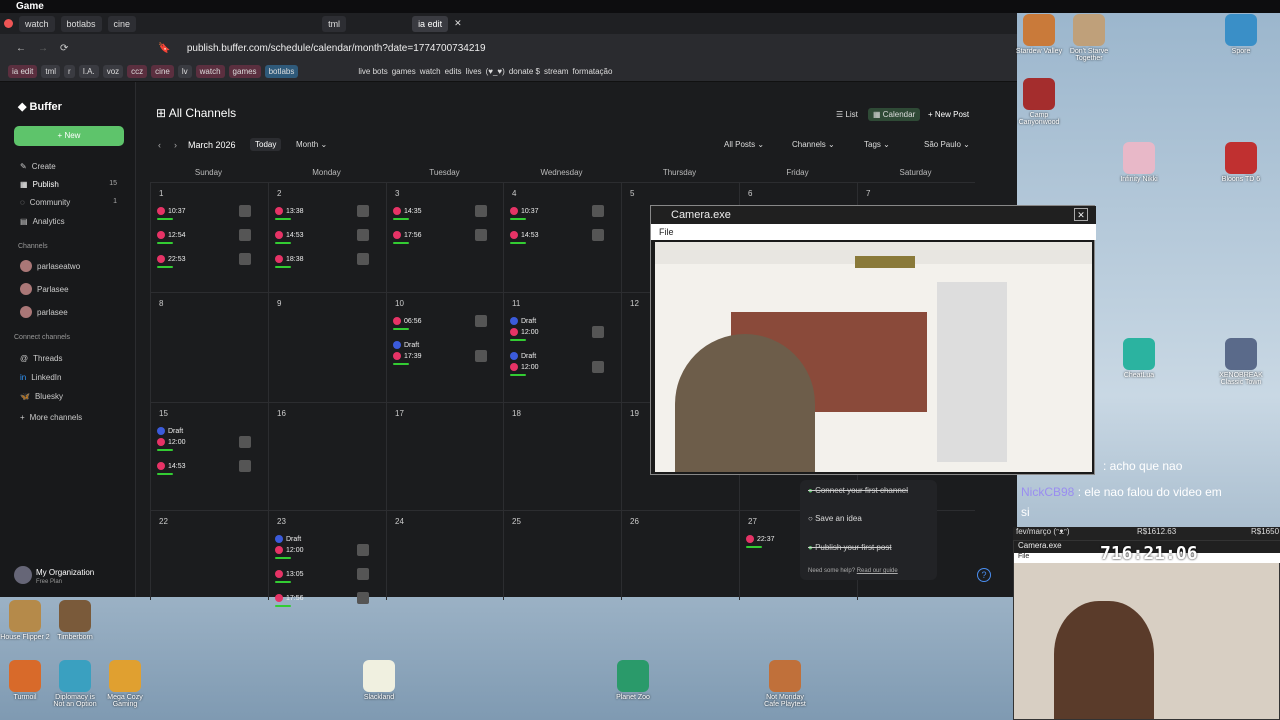 The image size is (1280, 720). What do you see at coordinates (51, 417) in the screenshot?
I see `connect-more: + More channels` at bounding box center [51, 417].